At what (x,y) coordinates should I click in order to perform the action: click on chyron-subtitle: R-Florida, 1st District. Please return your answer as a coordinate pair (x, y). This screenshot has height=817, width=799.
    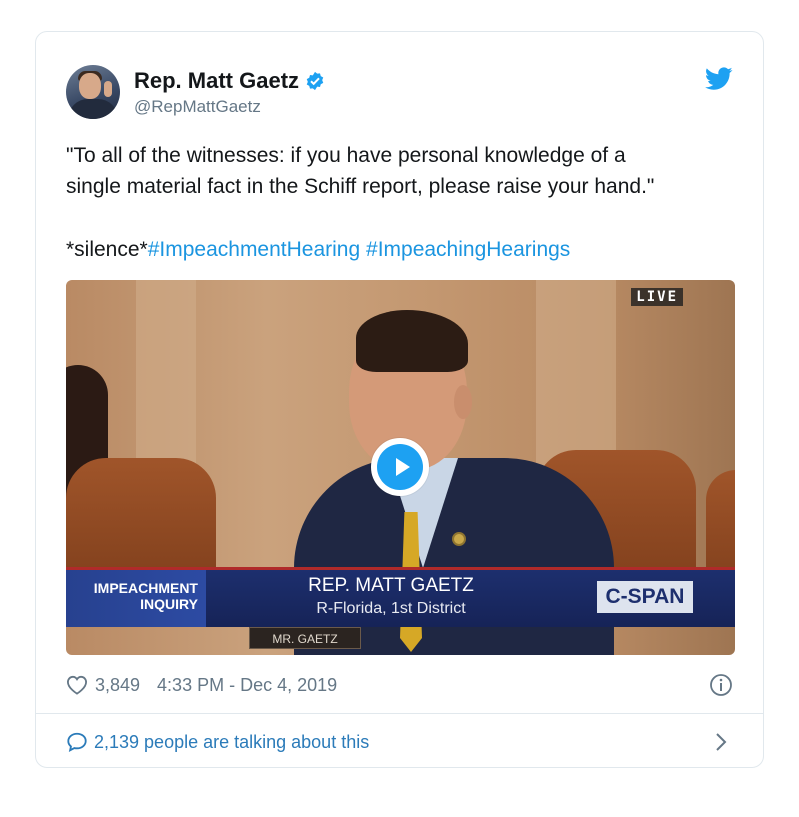
    Looking at the image, I should click on (391, 608).